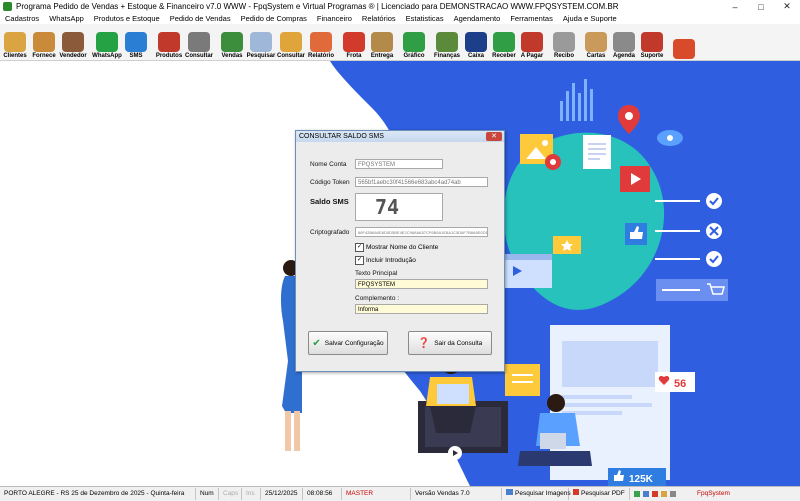  I want to click on toolbar-button-clientes: Clientes, so click(15, 43).